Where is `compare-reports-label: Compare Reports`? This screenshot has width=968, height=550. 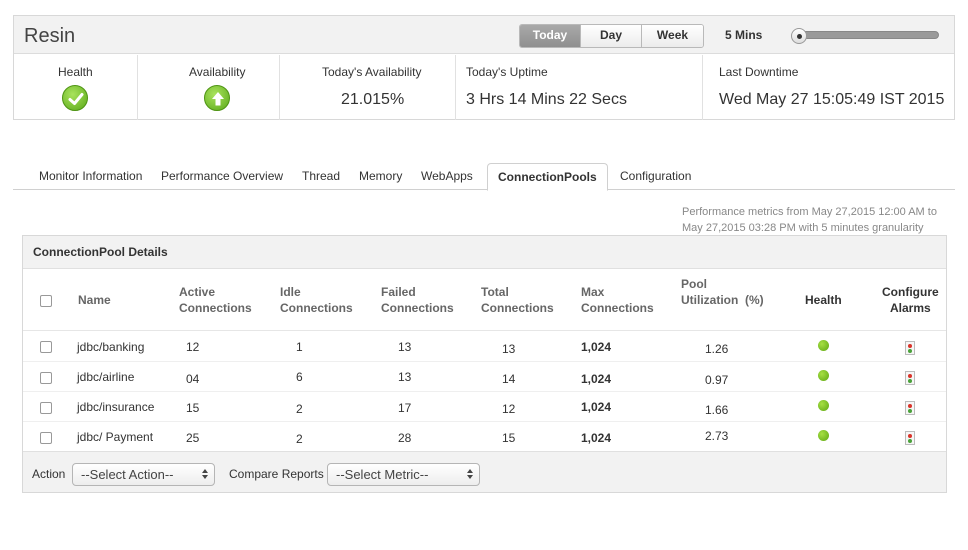
compare-reports-label: Compare Reports is located at coordinates (276, 474).